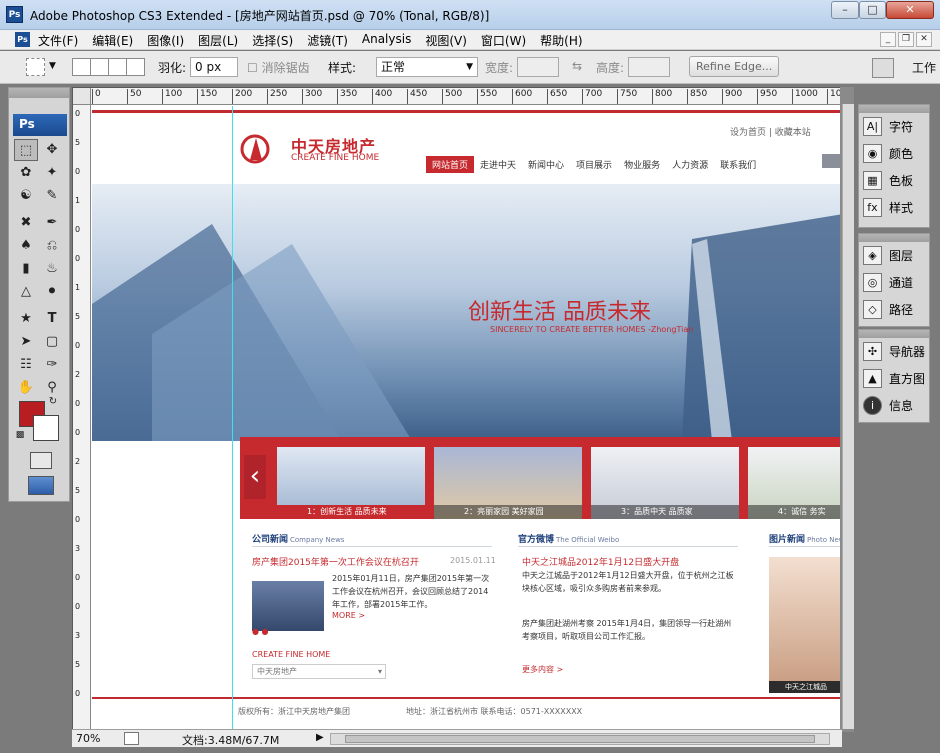 This screenshot has width=940, height=753. Describe the element at coordinates (320, 737) in the screenshot. I see `status-arrow-icon: ▶` at that location.